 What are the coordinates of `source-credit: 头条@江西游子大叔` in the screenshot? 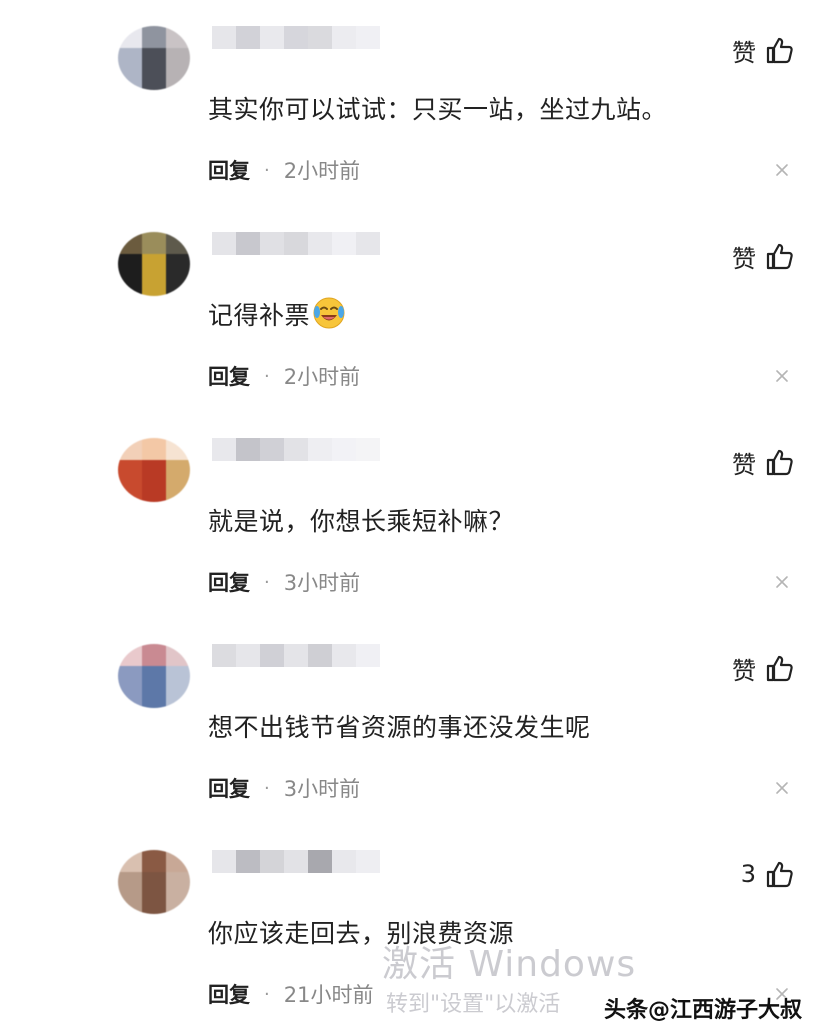 It's located at (702, 1010).